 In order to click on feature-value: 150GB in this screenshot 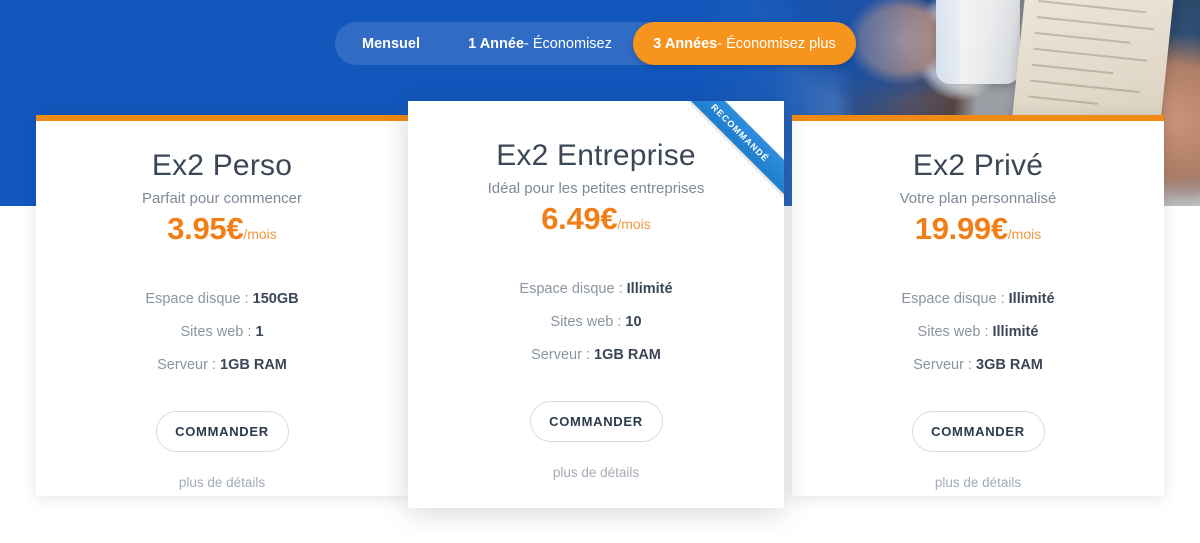, I will do `click(275, 299)`.